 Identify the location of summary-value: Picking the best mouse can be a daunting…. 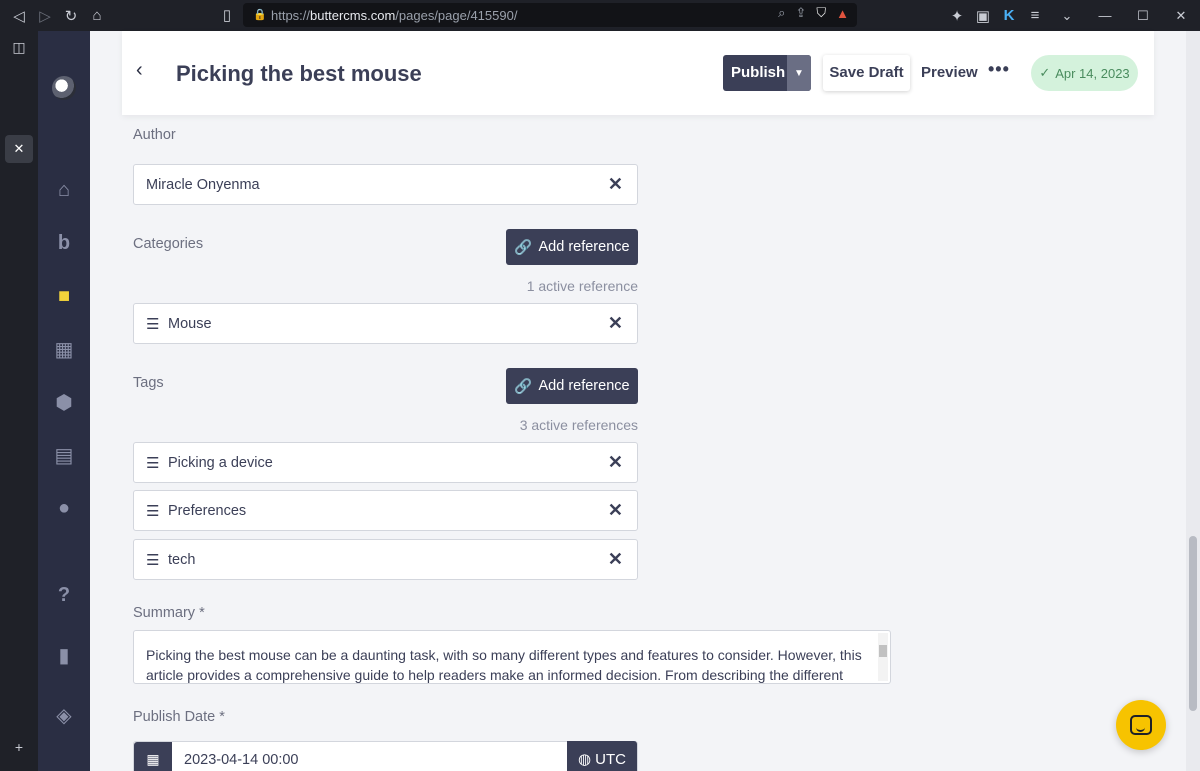
(504, 665).